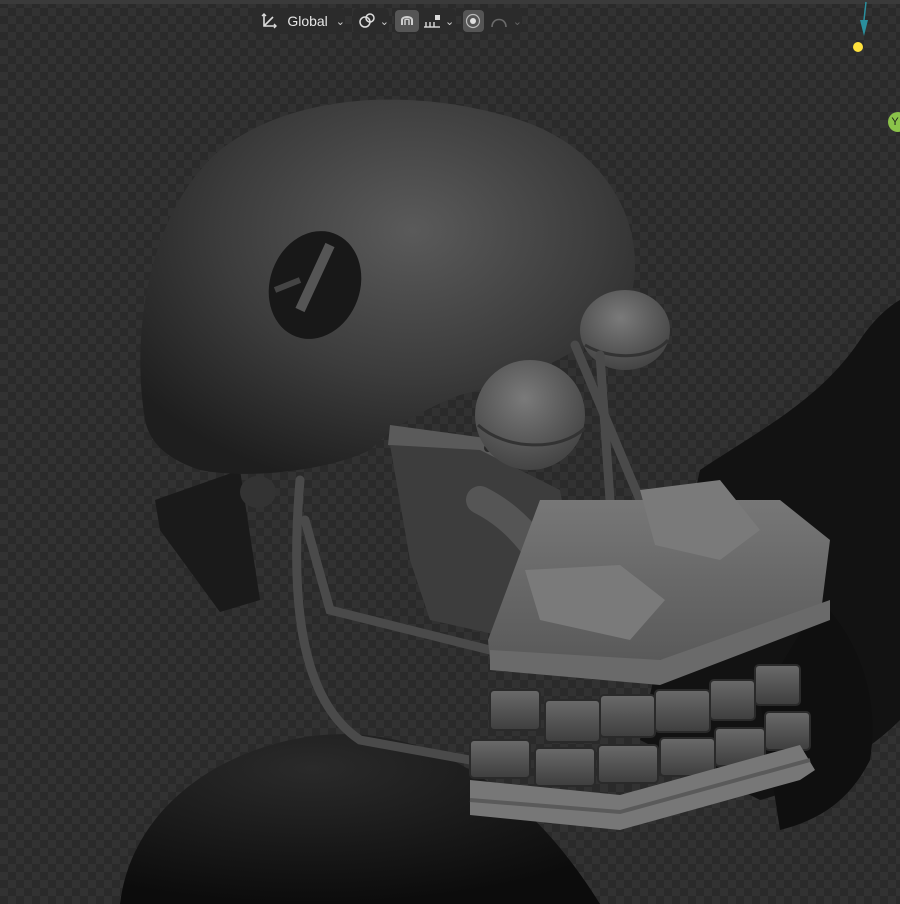  What do you see at coordinates (432, 21) in the screenshot?
I see `snap-increment-icon` at bounding box center [432, 21].